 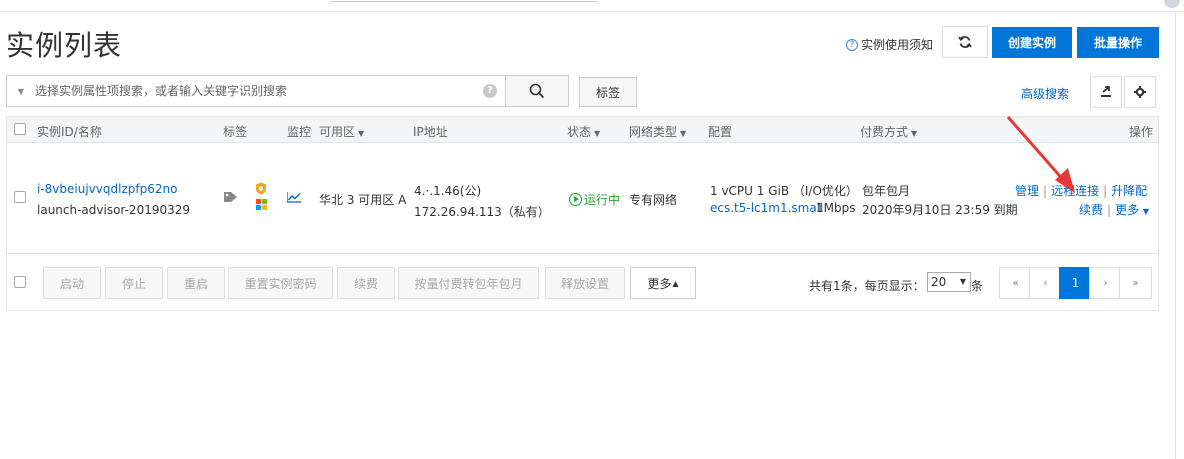 What do you see at coordinates (1075, 283) in the screenshot?
I see `current-page-button: 1` at bounding box center [1075, 283].